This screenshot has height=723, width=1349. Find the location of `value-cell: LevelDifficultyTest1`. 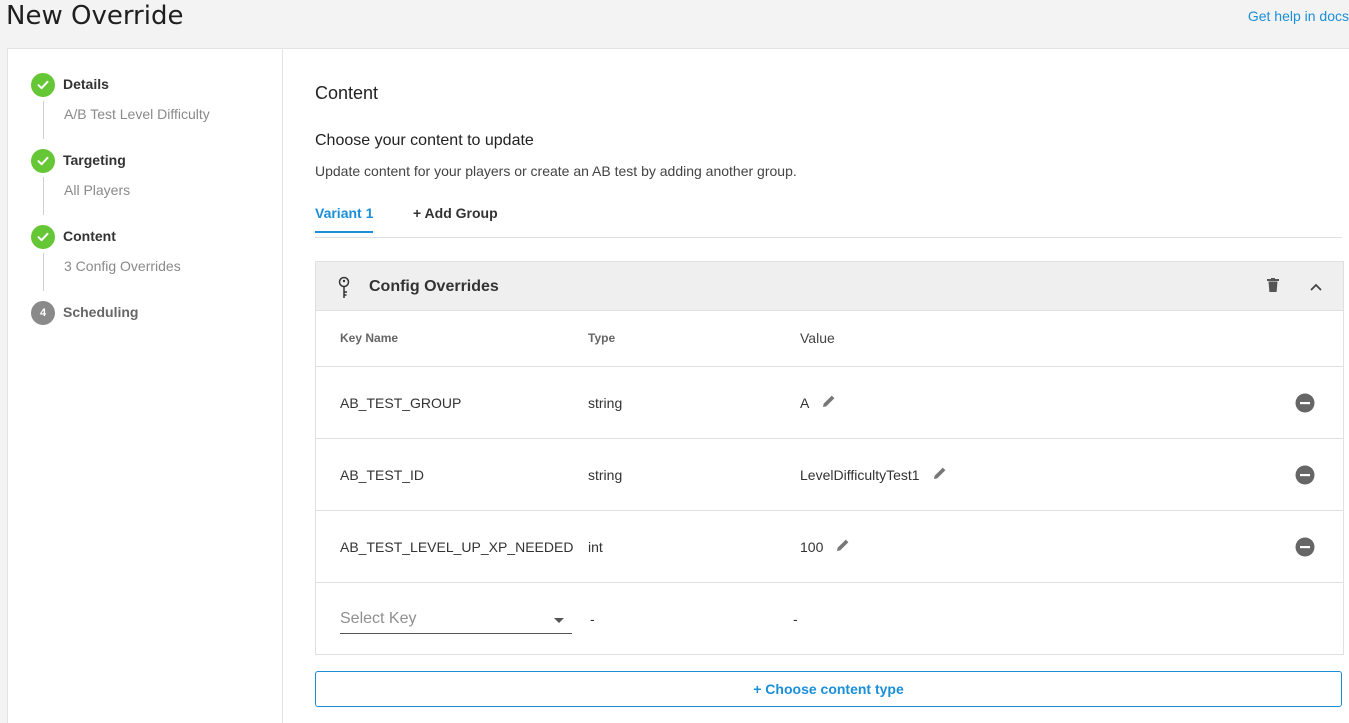

value-cell: LevelDifficultyTest1 is located at coordinates (874, 474).